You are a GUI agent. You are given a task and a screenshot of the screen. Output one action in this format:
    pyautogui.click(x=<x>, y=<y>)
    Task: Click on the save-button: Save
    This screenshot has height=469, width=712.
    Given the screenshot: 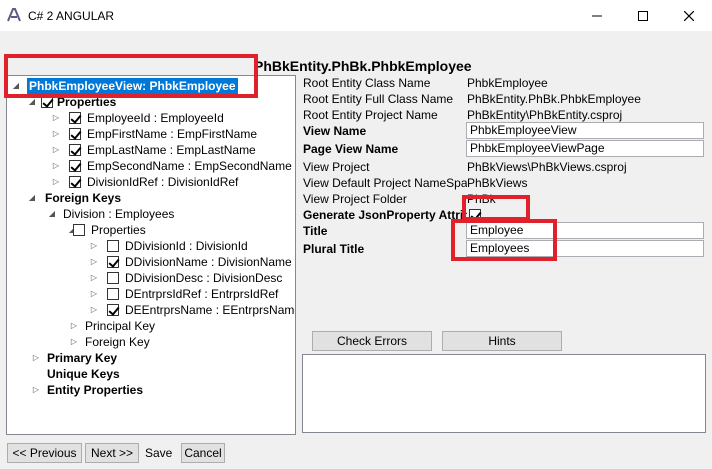 What is the action you would take?
    pyautogui.click(x=158, y=453)
    